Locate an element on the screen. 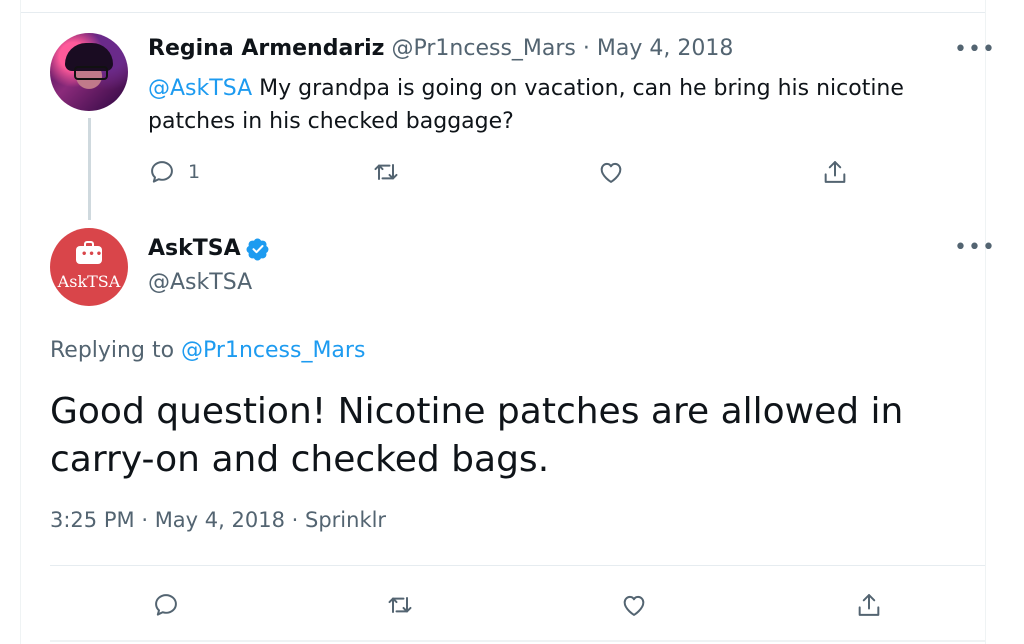 This screenshot has width=1024, height=644. tweet-meta: 3:25 PM · May 4, 2018 · Sprinklr is located at coordinates (218, 520).